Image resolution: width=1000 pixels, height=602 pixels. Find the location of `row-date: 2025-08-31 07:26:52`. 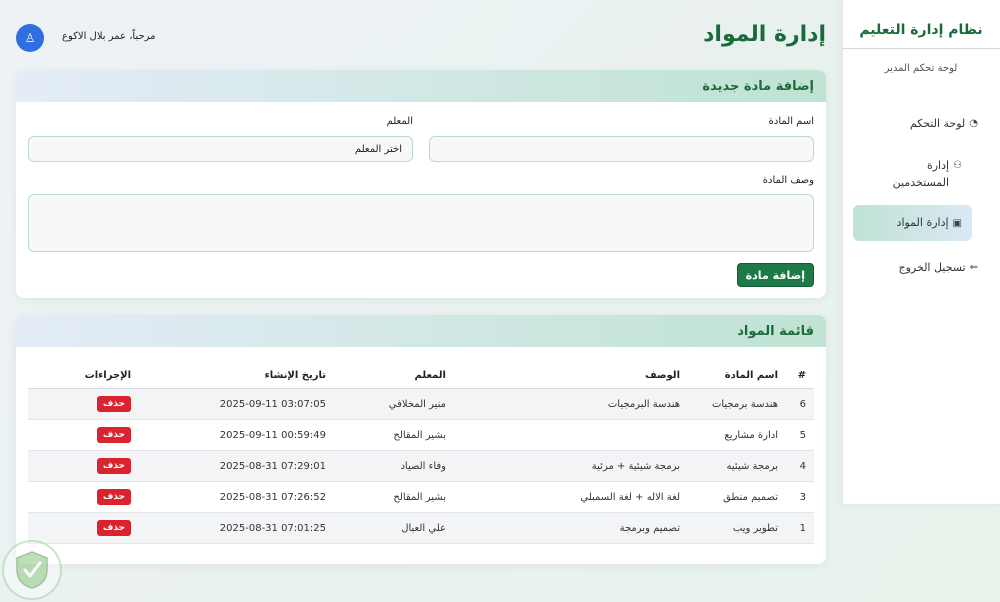

row-date: 2025-08-31 07:26:52 is located at coordinates (236, 497).